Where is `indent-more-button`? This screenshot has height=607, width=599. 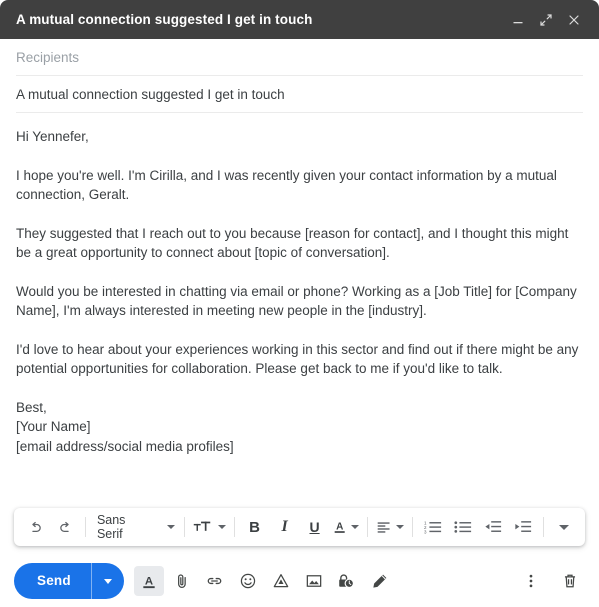
indent-more-button is located at coordinates (523, 527).